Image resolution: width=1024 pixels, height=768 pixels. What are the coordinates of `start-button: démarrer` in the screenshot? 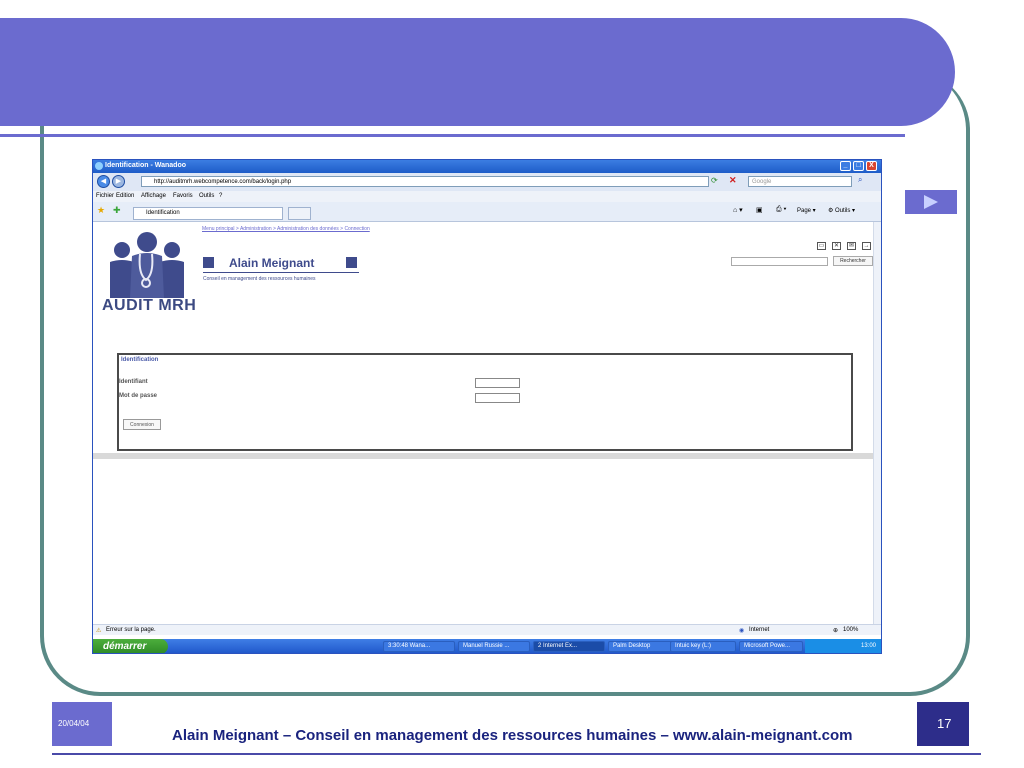 It's located at (130, 646).